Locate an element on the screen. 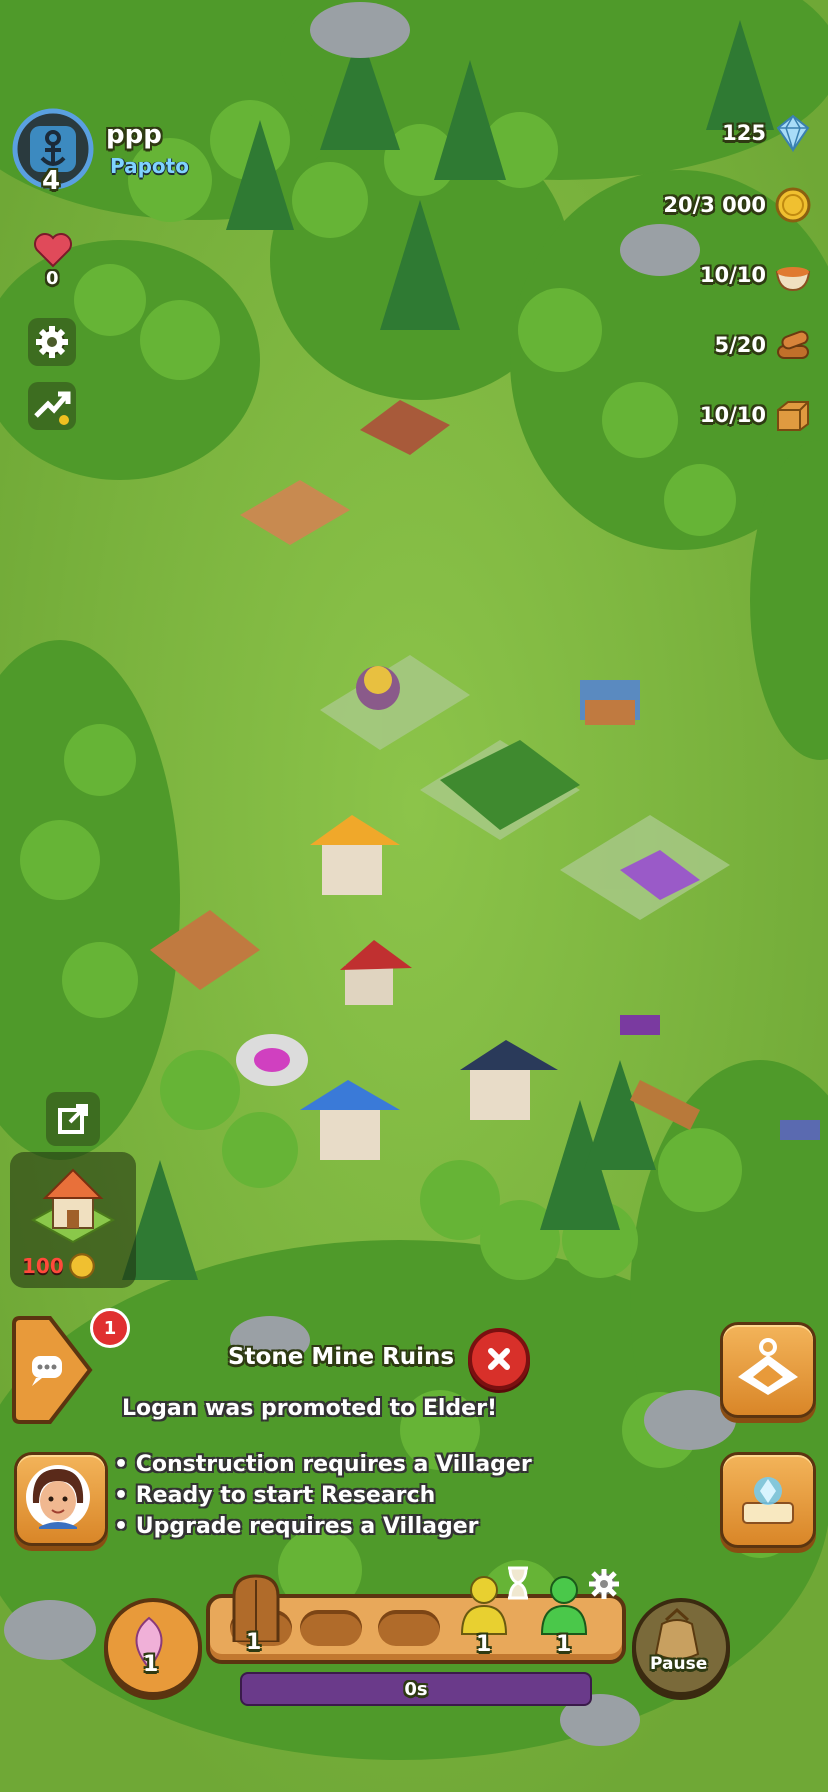 The width and height of the screenshot is (828, 1792). tip-item: • Construction requires a Villager is located at coordinates (323, 1464).